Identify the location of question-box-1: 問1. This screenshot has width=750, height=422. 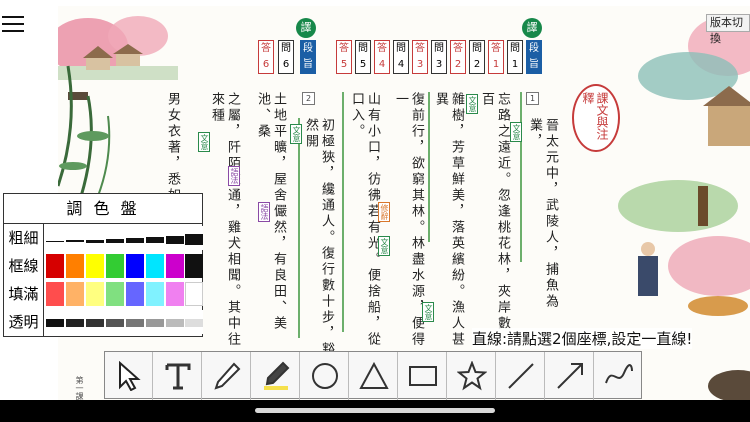
(515, 57).